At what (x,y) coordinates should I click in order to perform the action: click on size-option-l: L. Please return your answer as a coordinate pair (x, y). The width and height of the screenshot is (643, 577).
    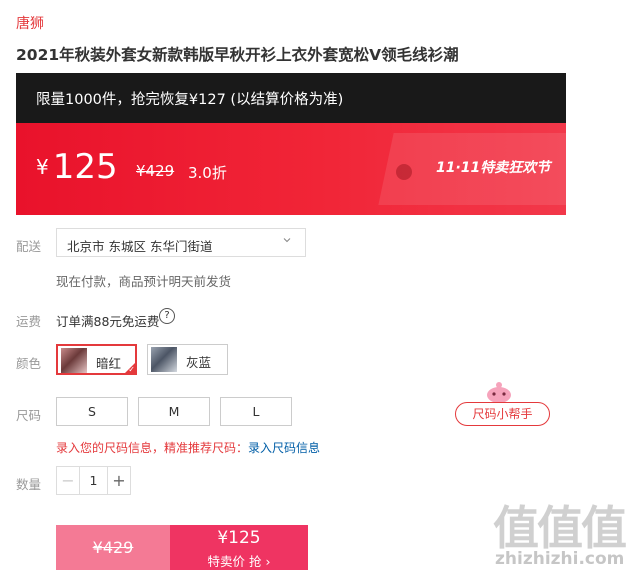
    Looking at the image, I should click on (256, 411).